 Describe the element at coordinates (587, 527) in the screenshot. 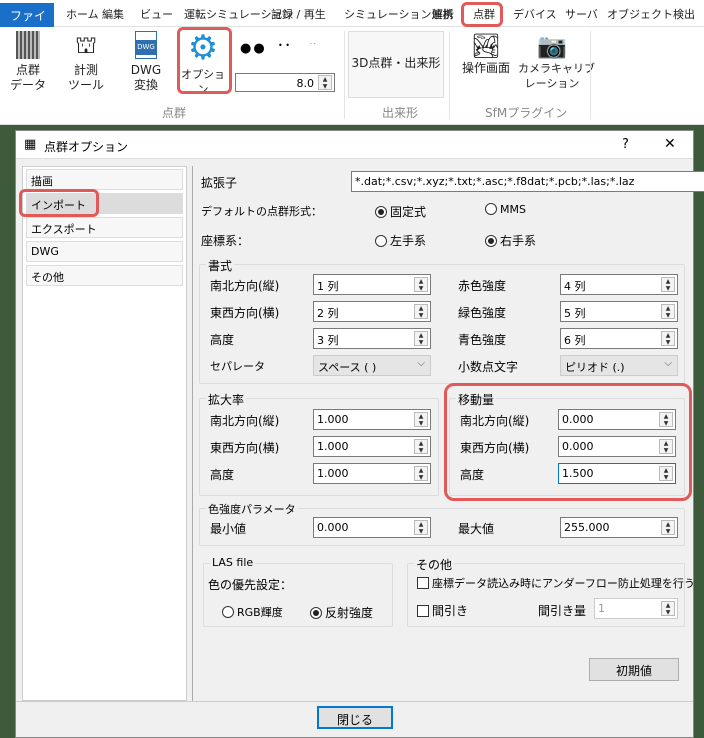

I see `value: 255.000` at that location.